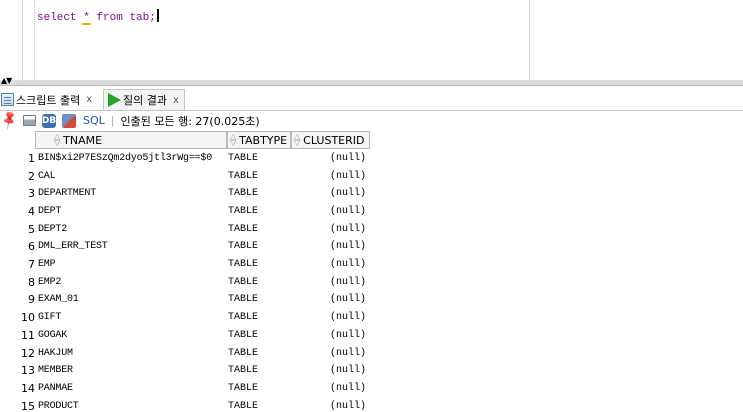 The height and width of the screenshot is (412, 743). What do you see at coordinates (18, 194) in the screenshot?
I see `row-number-cell: 3` at bounding box center [18, 194].